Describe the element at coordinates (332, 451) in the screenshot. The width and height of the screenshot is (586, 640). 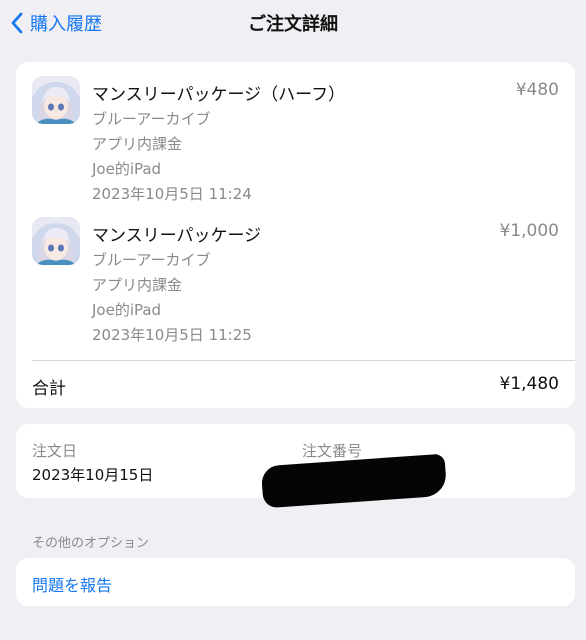
I see `order-number-label: 注文番号` at that location.